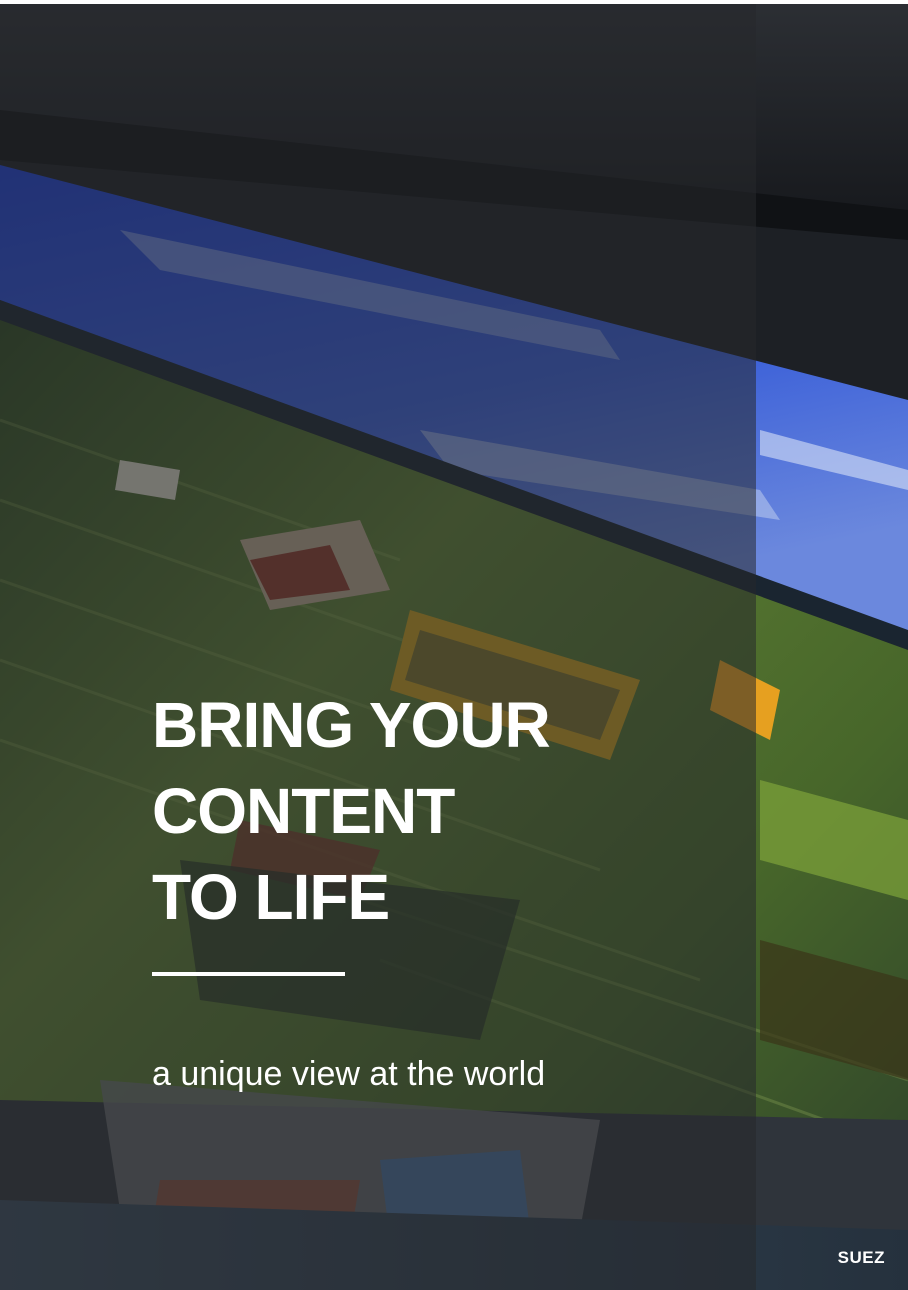  Describe the element at coordinates (861, 1257) in the screenshot. I see `brand-label: SUEZ` at that location.